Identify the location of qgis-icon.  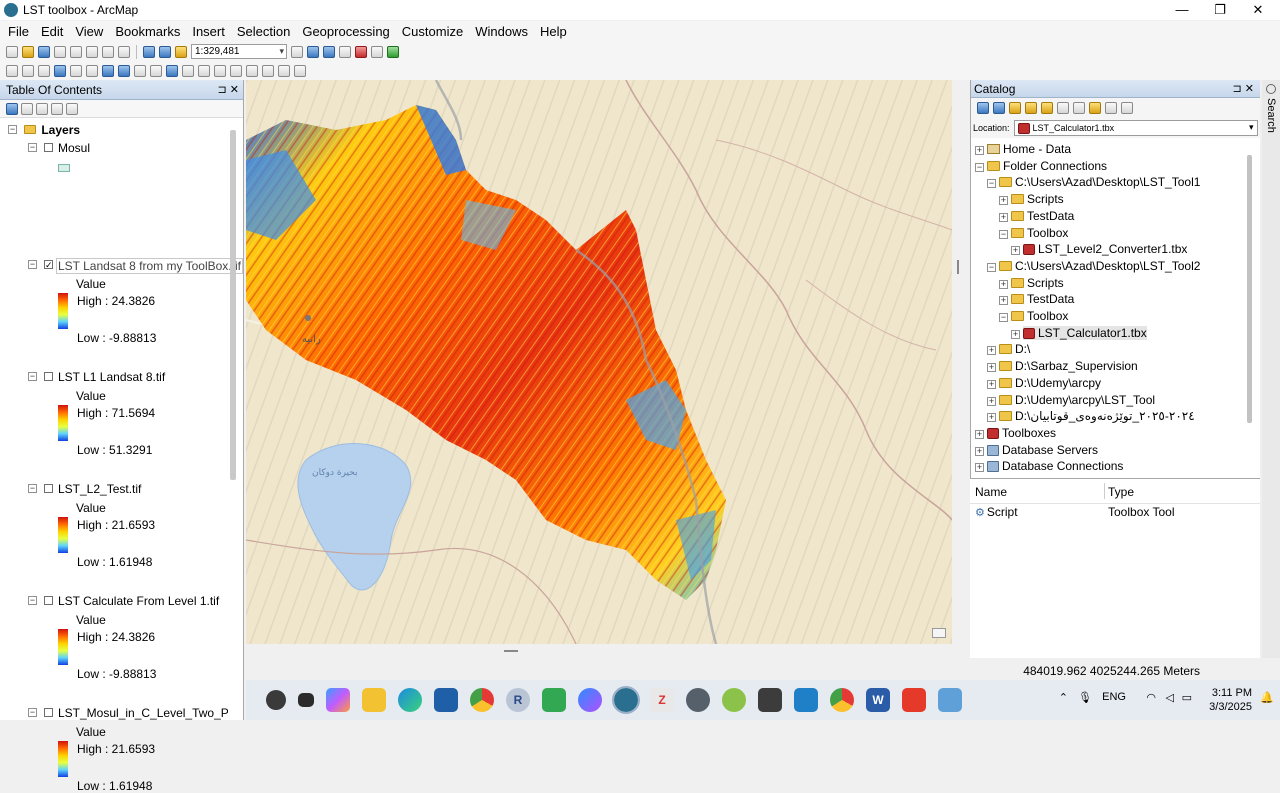
(734, 700).